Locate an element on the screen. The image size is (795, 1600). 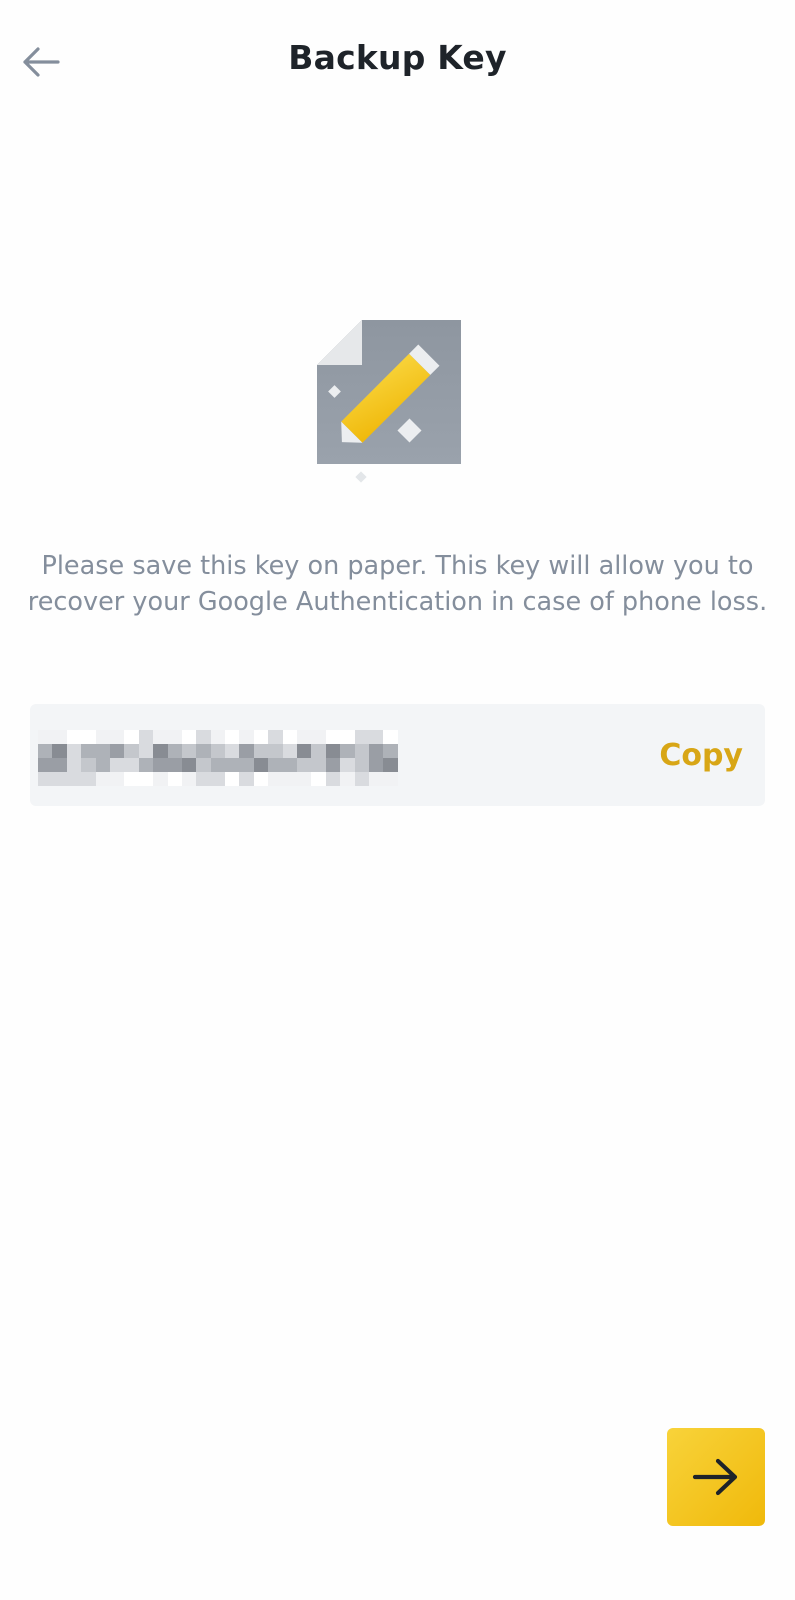
backup-illustration is located at coordinates (394, 408).